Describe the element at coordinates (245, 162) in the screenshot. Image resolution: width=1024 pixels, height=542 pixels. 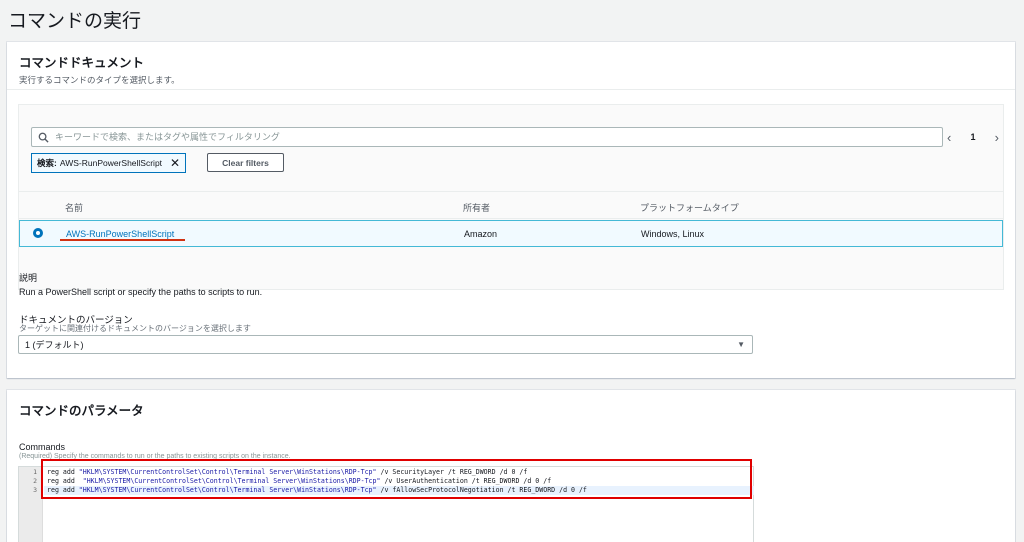
I see `clear-filters-button: Clear filters` at that location.